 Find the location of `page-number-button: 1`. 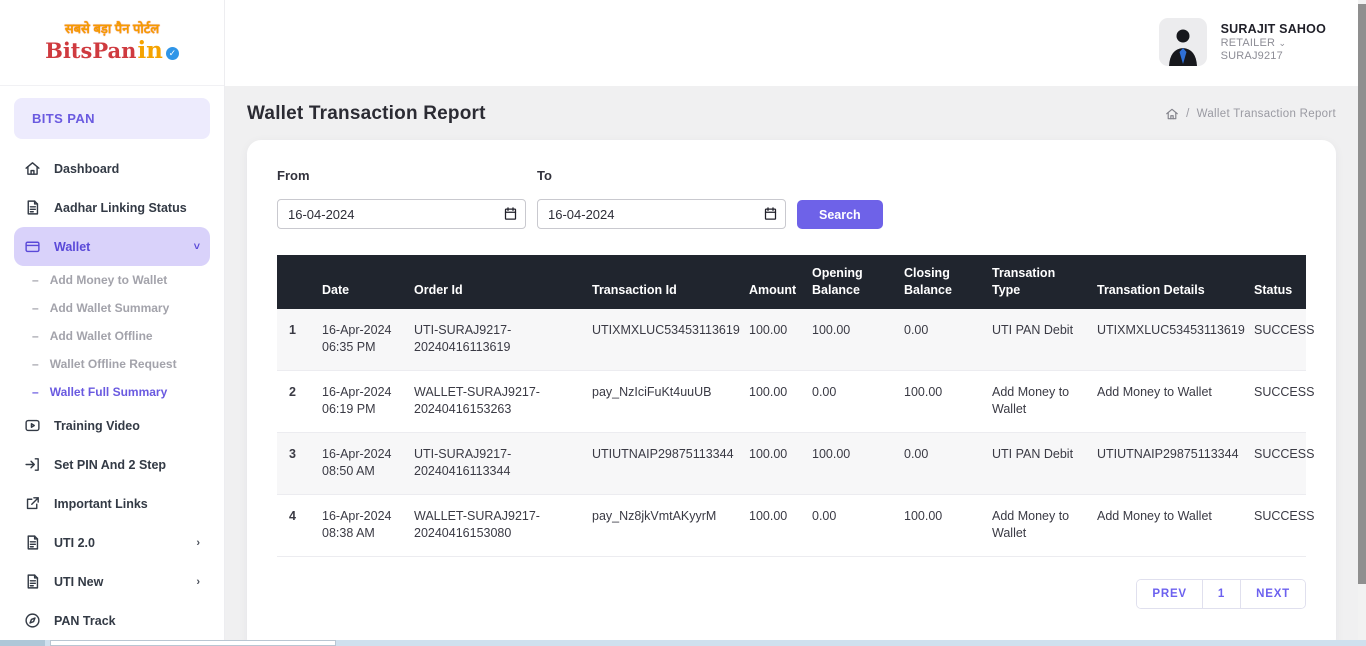

page-number-button: 1 is located at coordinates (1222, 593).